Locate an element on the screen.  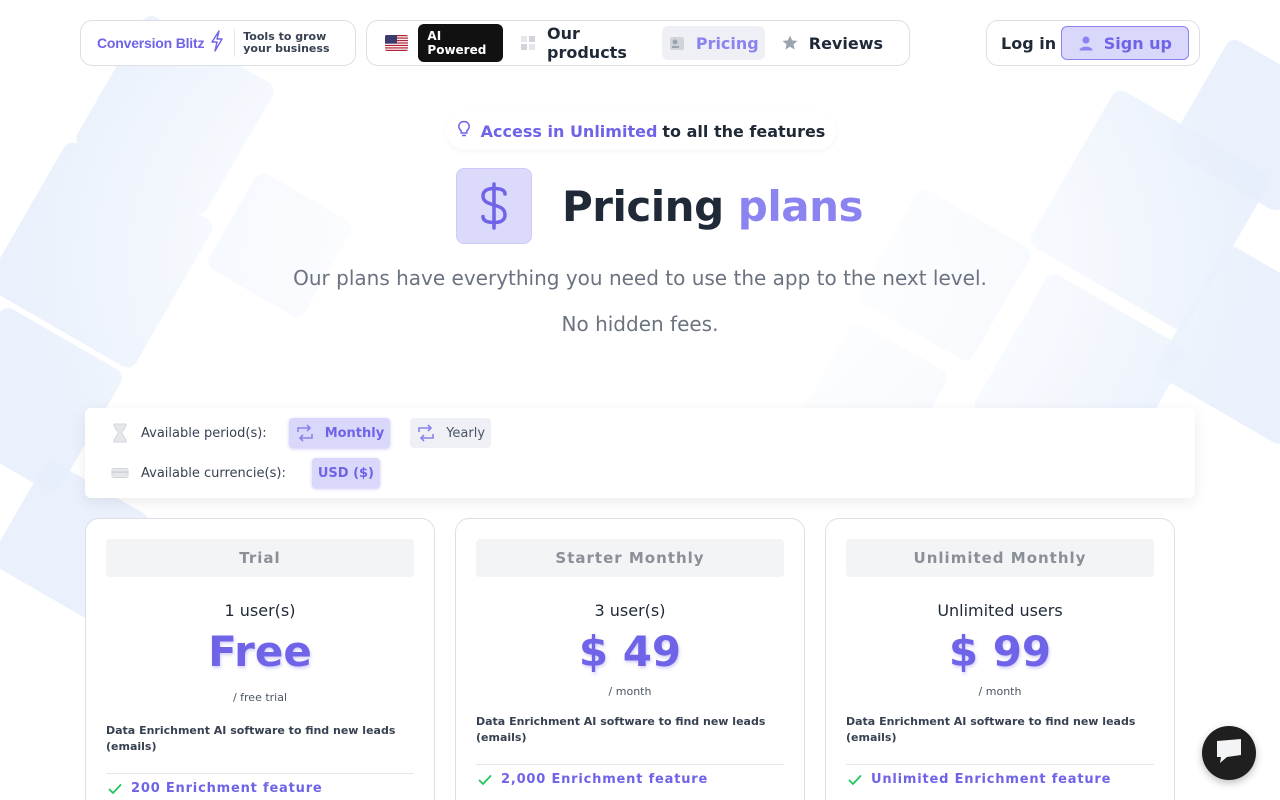
us-flag-icon is located at coordinates (397, 43).